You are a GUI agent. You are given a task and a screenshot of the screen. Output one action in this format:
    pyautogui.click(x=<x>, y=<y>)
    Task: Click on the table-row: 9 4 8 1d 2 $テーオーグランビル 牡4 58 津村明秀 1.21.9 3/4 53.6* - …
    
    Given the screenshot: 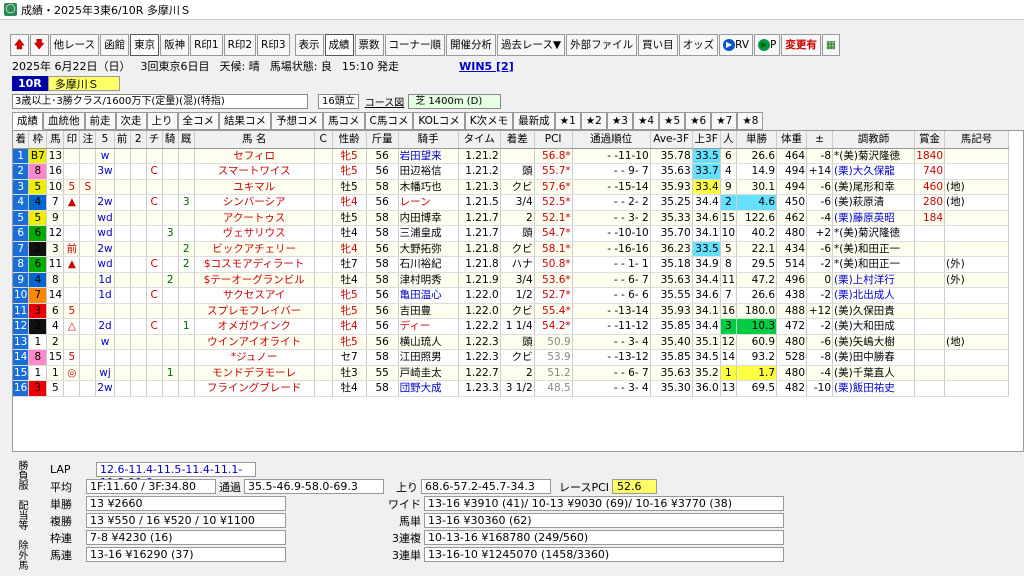 What is the action you would take?
    pyautogui.click(x=511, y=280)
    